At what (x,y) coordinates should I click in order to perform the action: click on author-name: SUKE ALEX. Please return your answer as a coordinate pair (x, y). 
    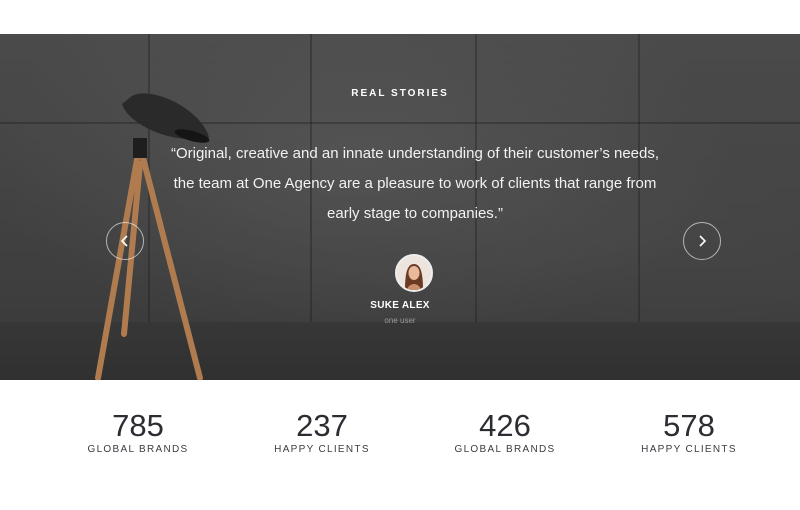
    Looking at the image, I should click on (400, 305).